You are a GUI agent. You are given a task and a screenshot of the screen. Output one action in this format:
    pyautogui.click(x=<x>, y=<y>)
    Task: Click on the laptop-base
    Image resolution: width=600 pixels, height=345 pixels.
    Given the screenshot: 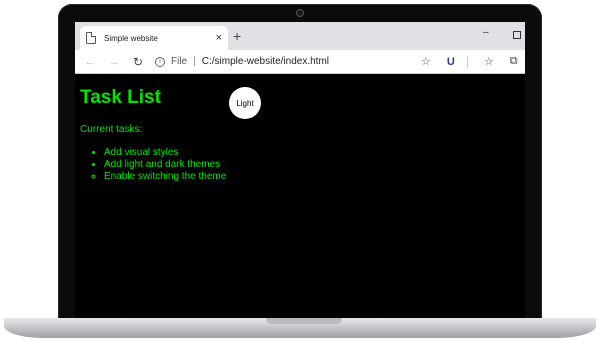 What is the action you would take?
    pyautogui.click(x=300, y=328)
    